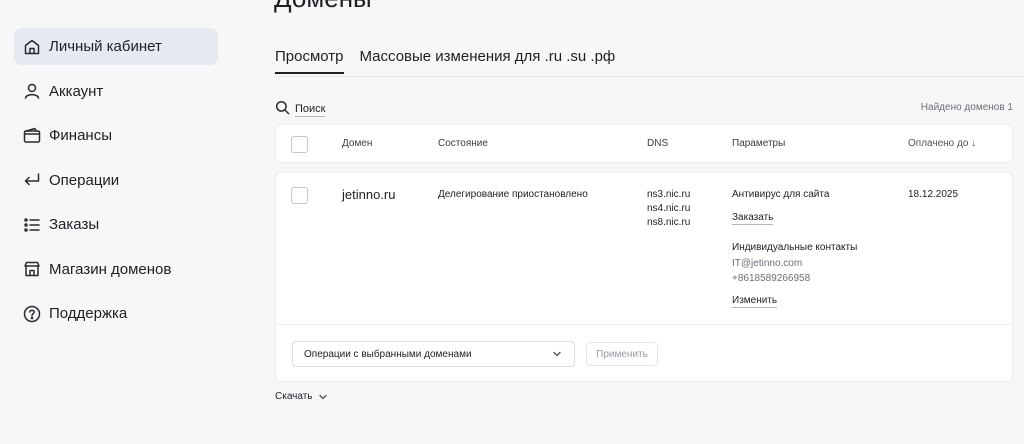 The width and height of the screenshot is (1024, 444). What do you see at coordinates (32, 225) in the screenshot?
I see `list-icon` at bounding box center [32, 225].